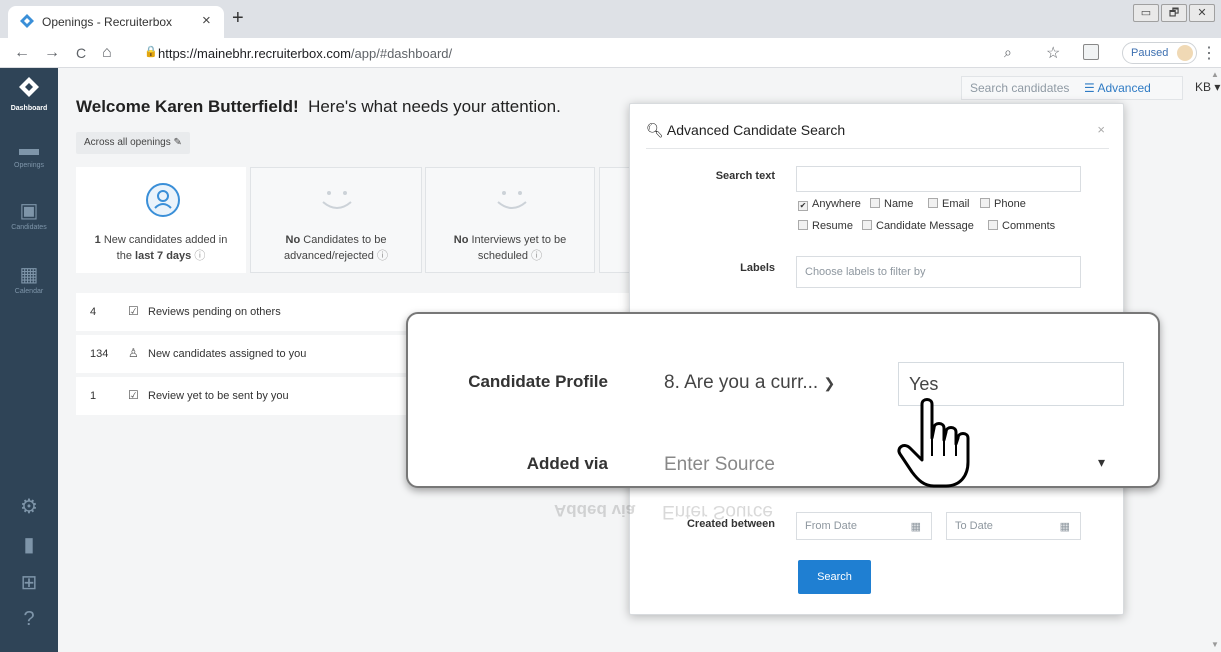 The image size is (1221, 652). What do you see at coordinates (1185, 53) in the screenshot?
I see `avatar` at bounding box center [1185, 53].